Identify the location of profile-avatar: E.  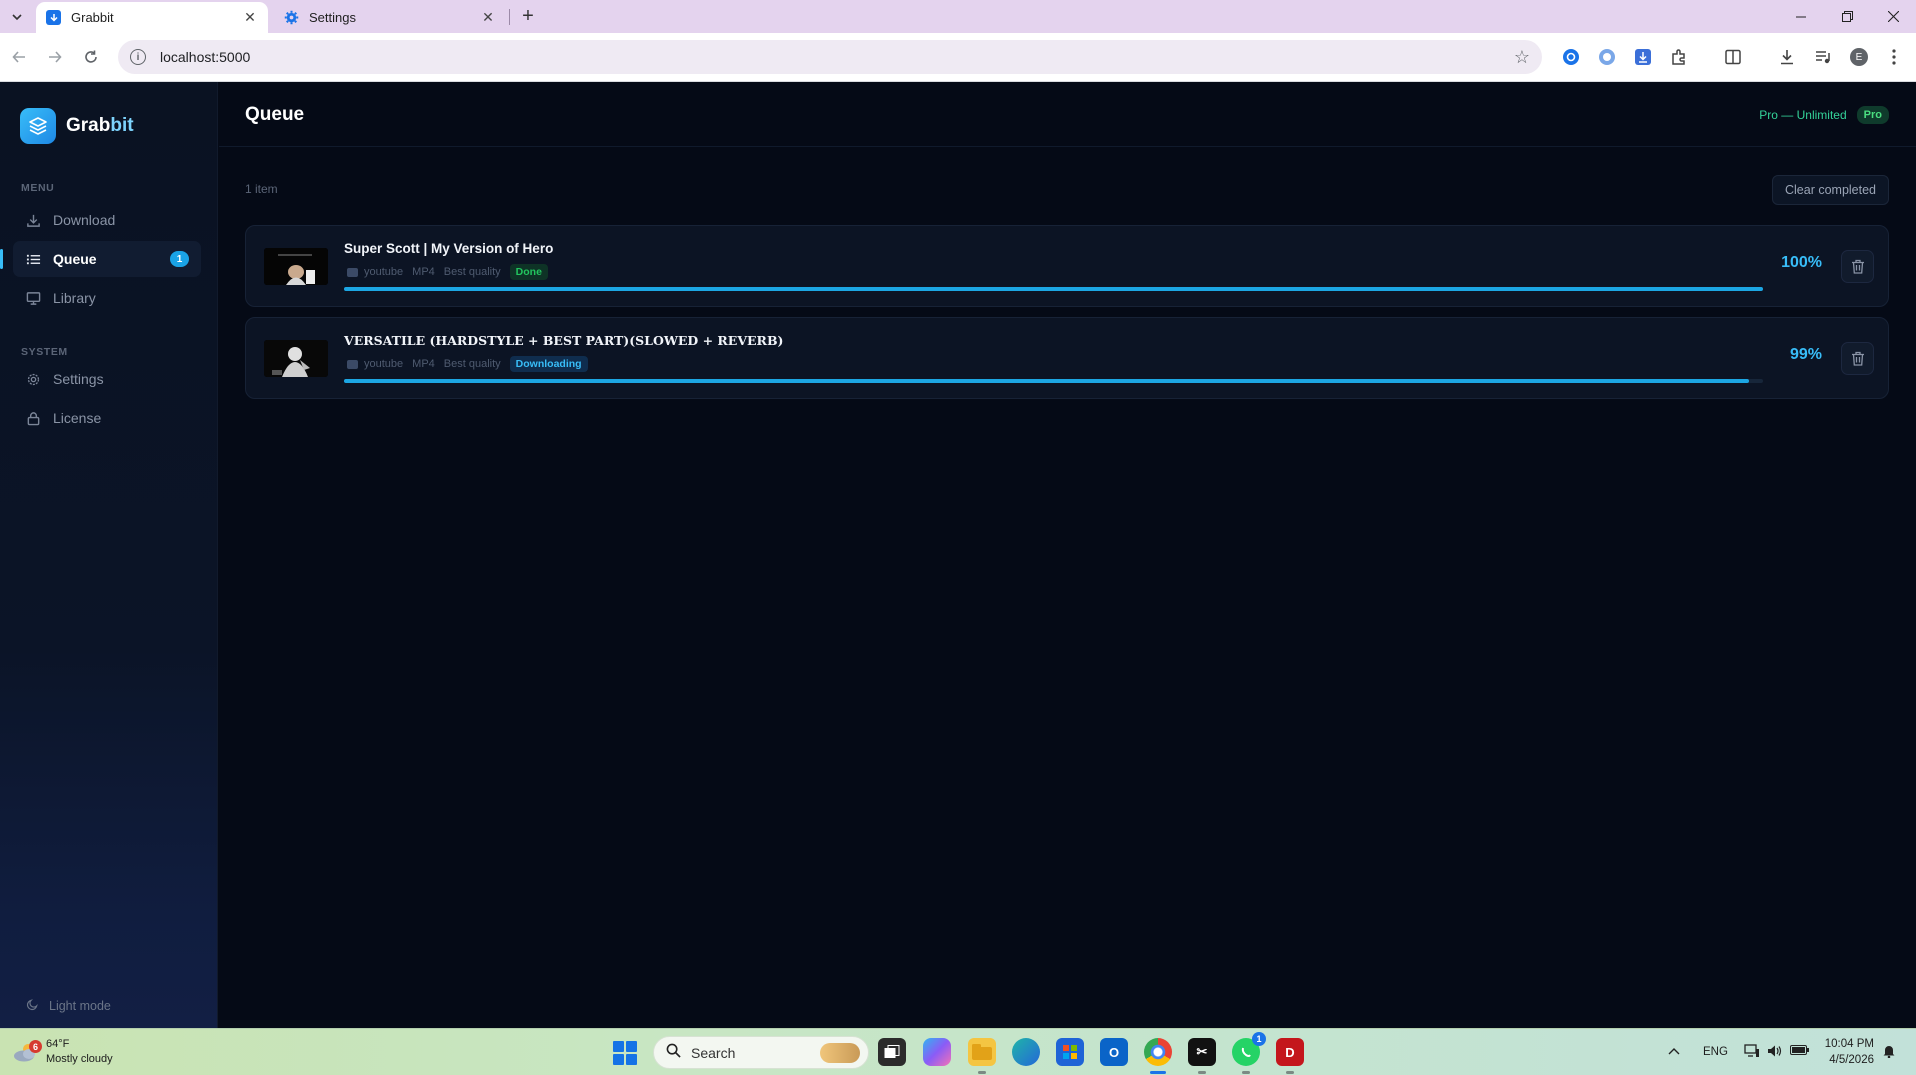
(1859, 57).